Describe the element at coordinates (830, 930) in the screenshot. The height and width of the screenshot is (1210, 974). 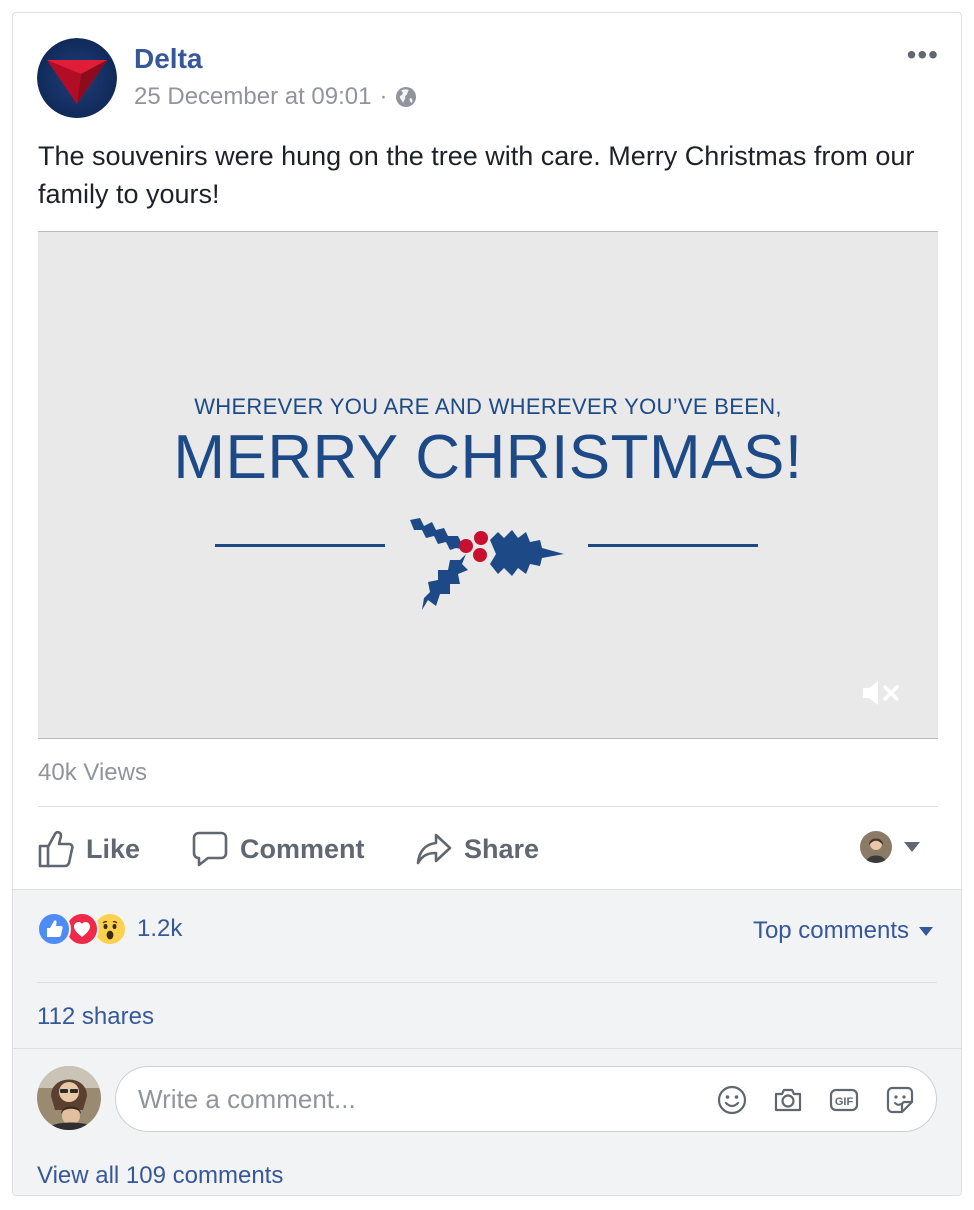
I see `comment-sort-label: Top comments` at that location.